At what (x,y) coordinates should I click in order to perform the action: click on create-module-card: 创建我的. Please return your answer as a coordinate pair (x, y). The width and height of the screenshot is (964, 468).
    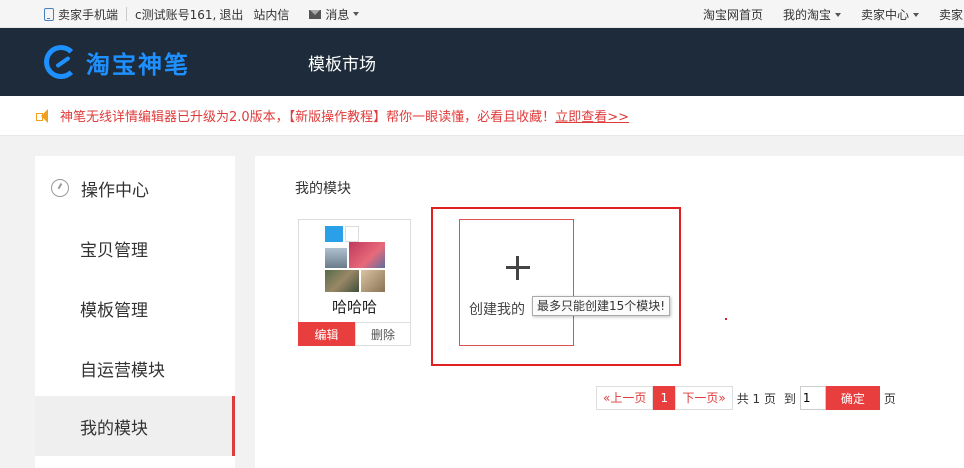
    Looking at the image, I should click on (516, 282).